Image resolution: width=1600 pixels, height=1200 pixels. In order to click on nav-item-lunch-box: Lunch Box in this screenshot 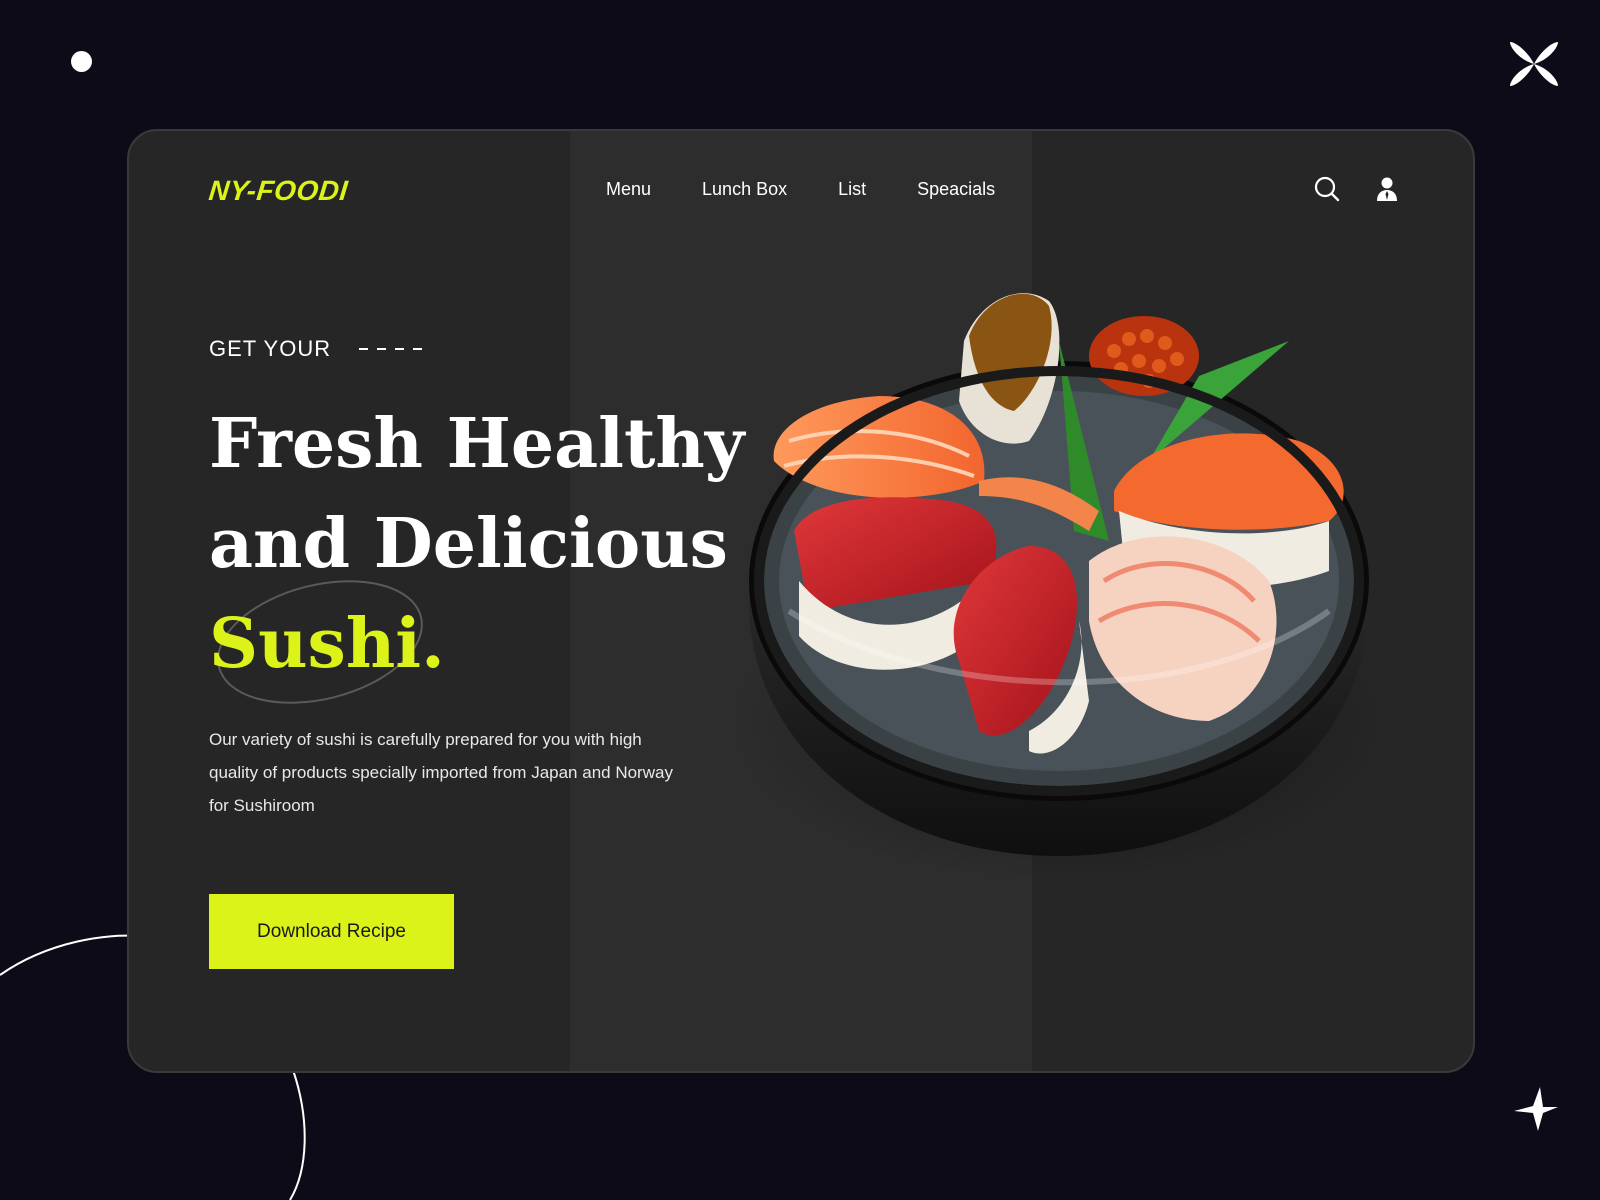, I will do `click(744, 189)`.